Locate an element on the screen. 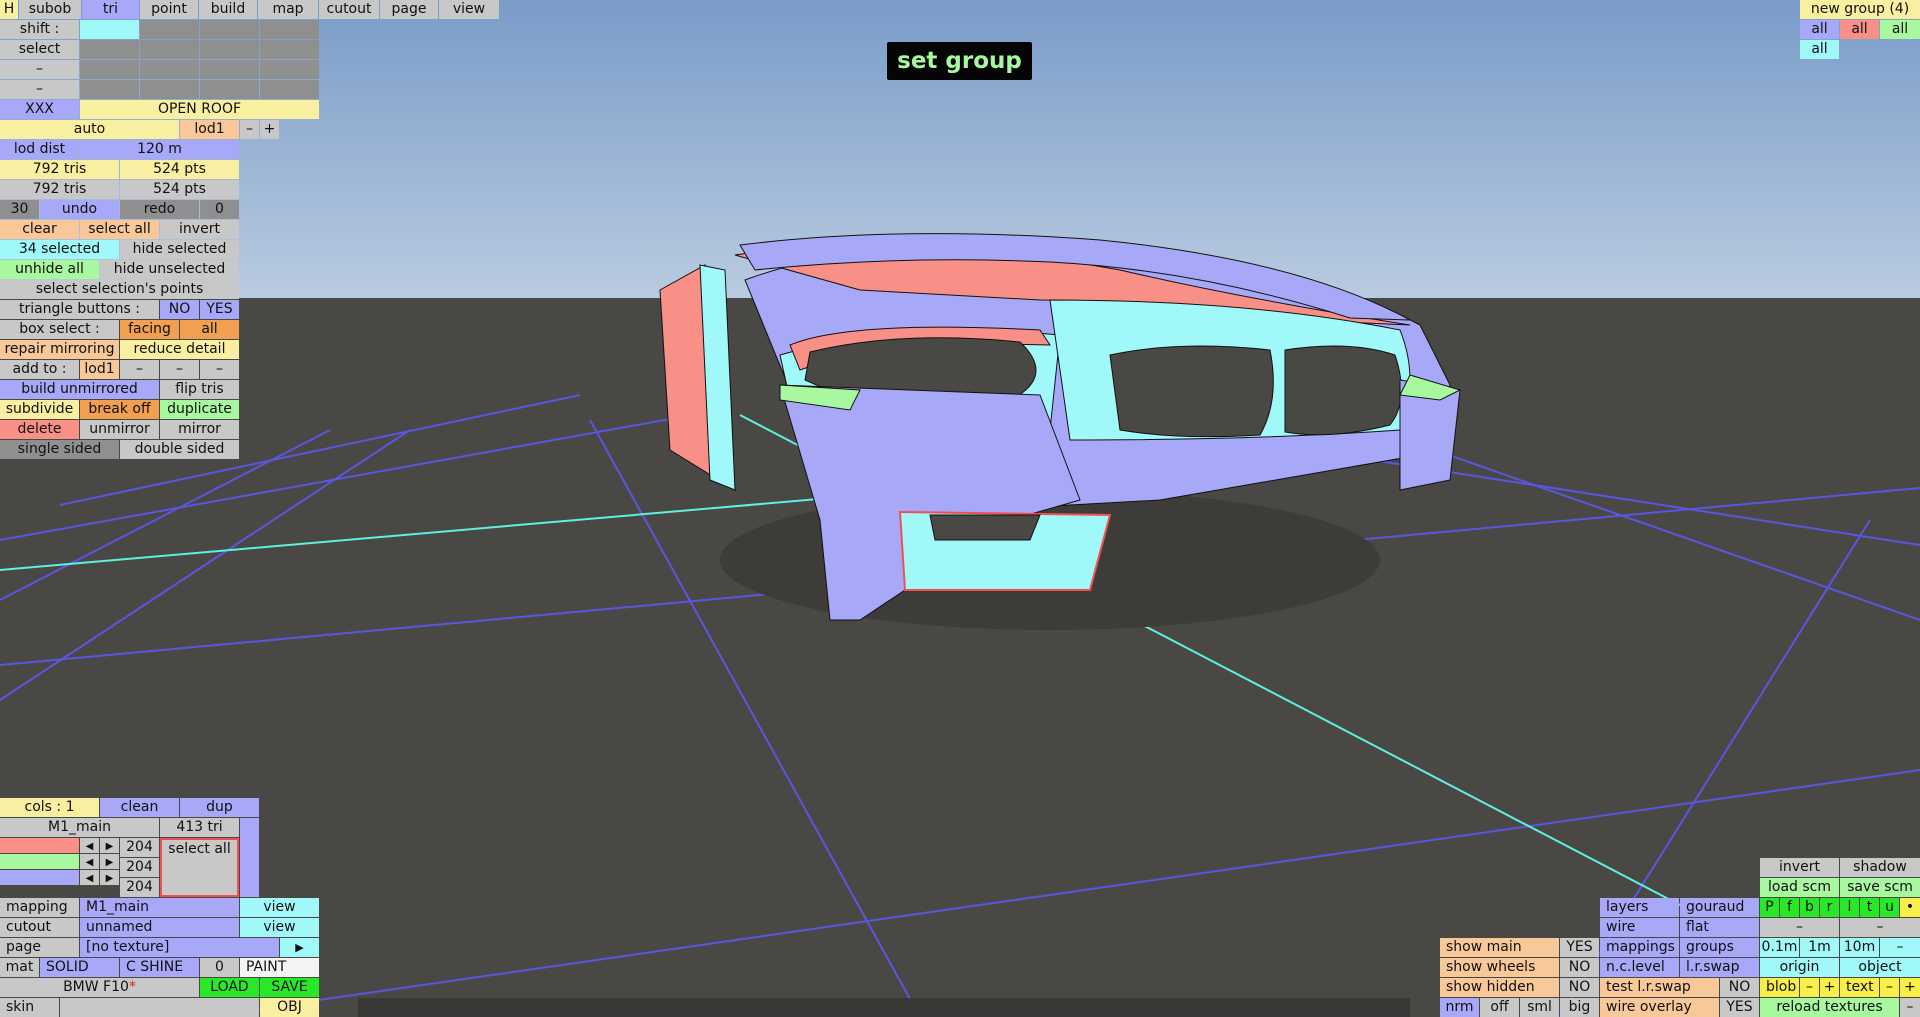 The width and height of the screenshot is (1920, 1017). solid-button: SOLID is located at coordinates (79, 967).